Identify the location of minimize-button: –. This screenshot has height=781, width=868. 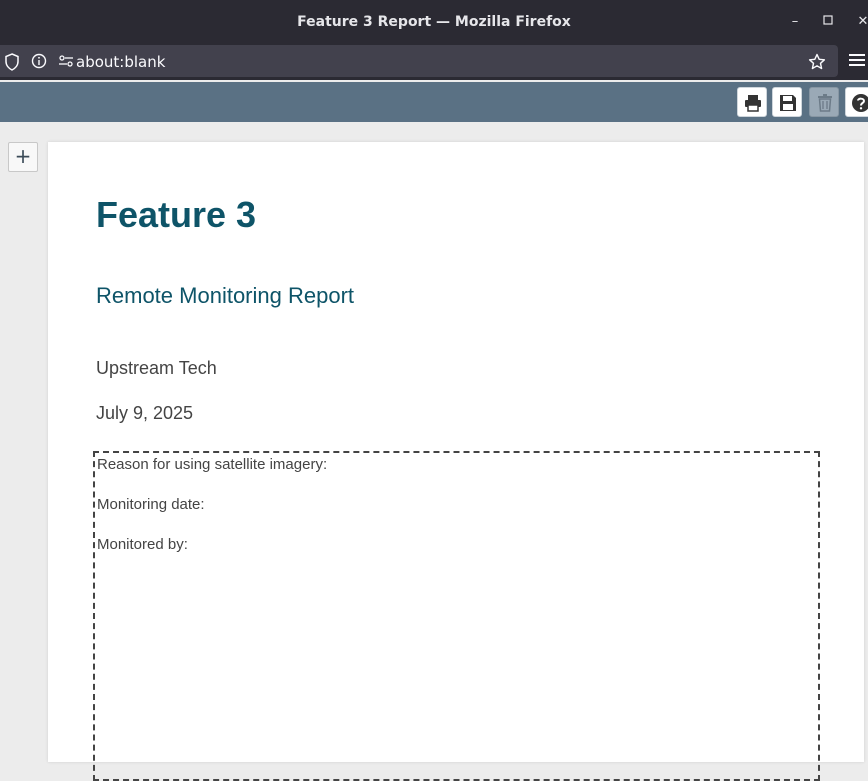
(795, 22).